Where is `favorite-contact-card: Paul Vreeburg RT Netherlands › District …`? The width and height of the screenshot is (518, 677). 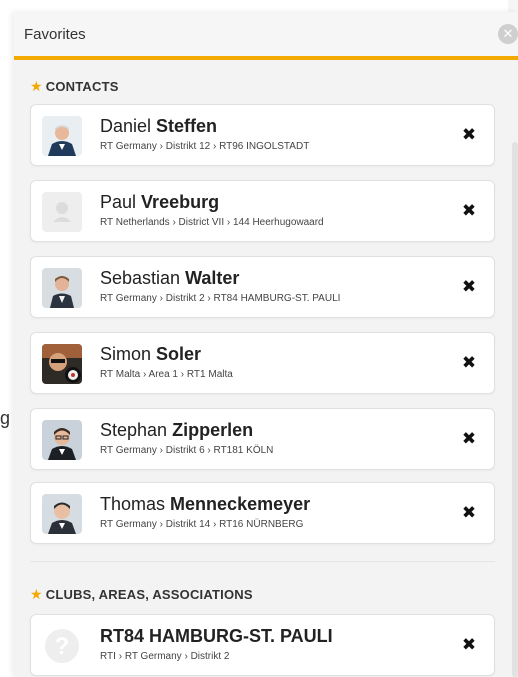 favorite-contact-card: Paul Vreeburg RT Netherlands › District … is located at coordinates (262, 211).